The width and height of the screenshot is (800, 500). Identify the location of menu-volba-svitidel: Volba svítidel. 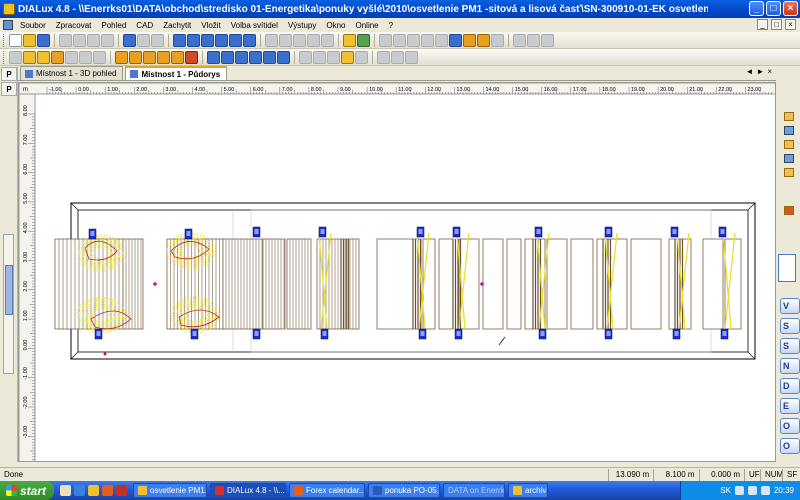
(254, 25).